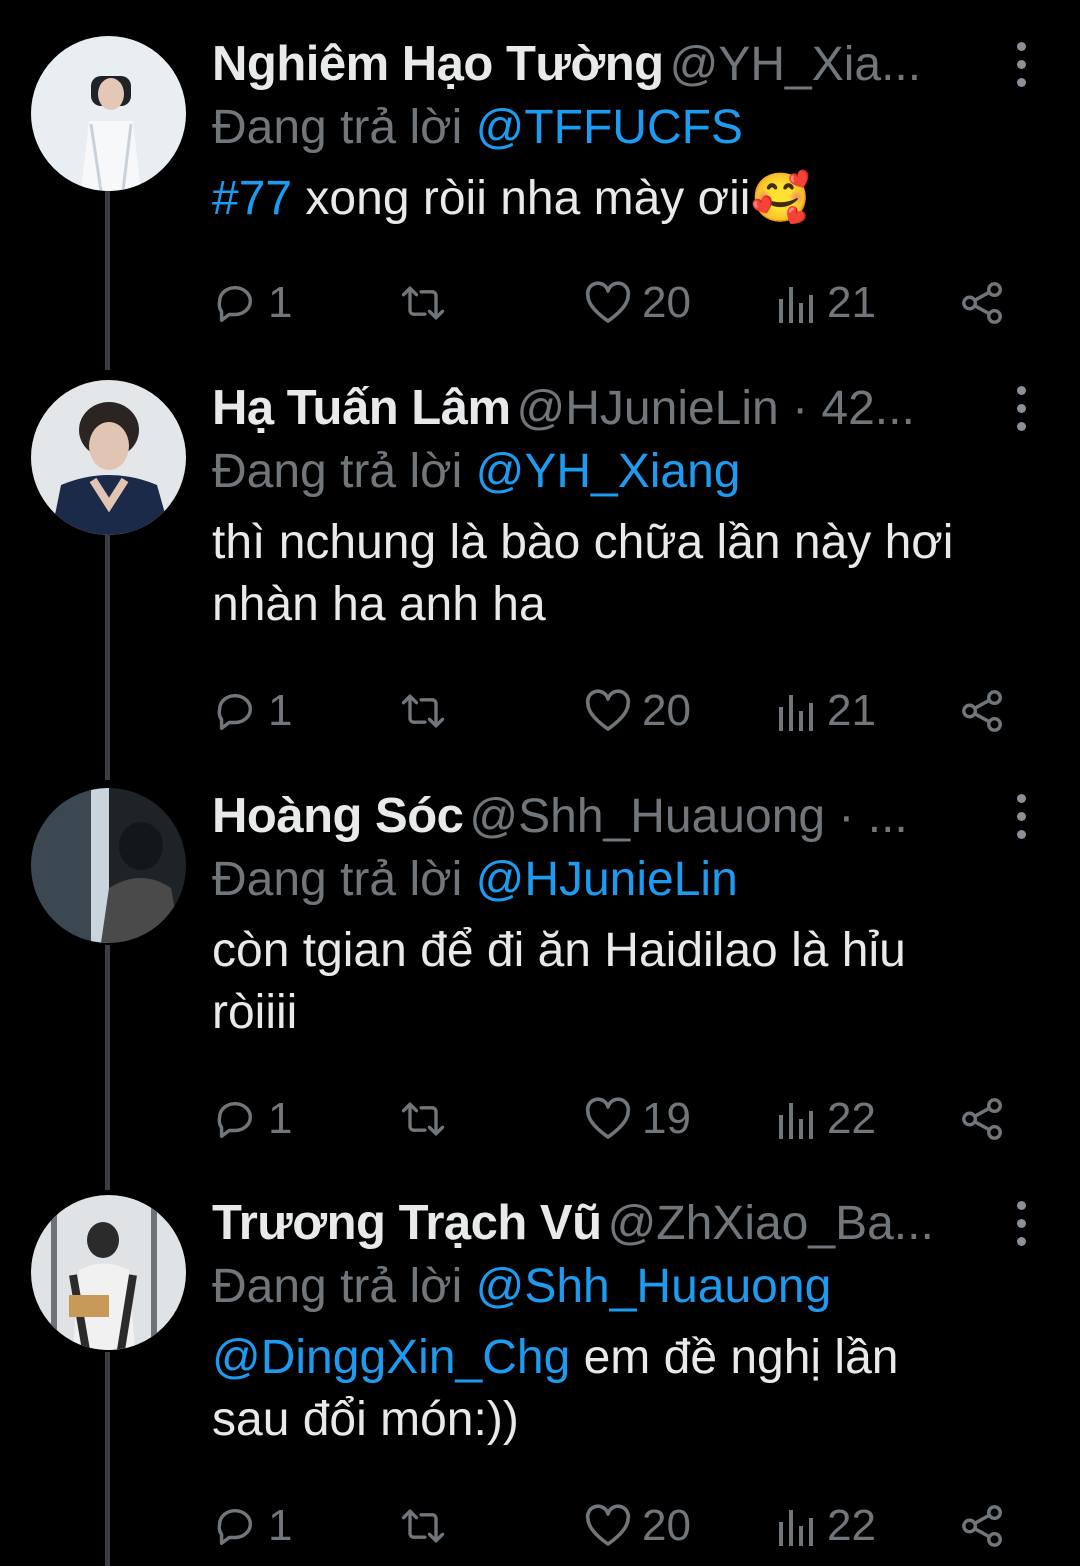 The height and width of the screenshot is (1566, 1080). Describe the element at coordinates (551, 198) in the screenshot. I see `tweet-text-line-1: xong ròii nha mày ơii🥰` at that location.